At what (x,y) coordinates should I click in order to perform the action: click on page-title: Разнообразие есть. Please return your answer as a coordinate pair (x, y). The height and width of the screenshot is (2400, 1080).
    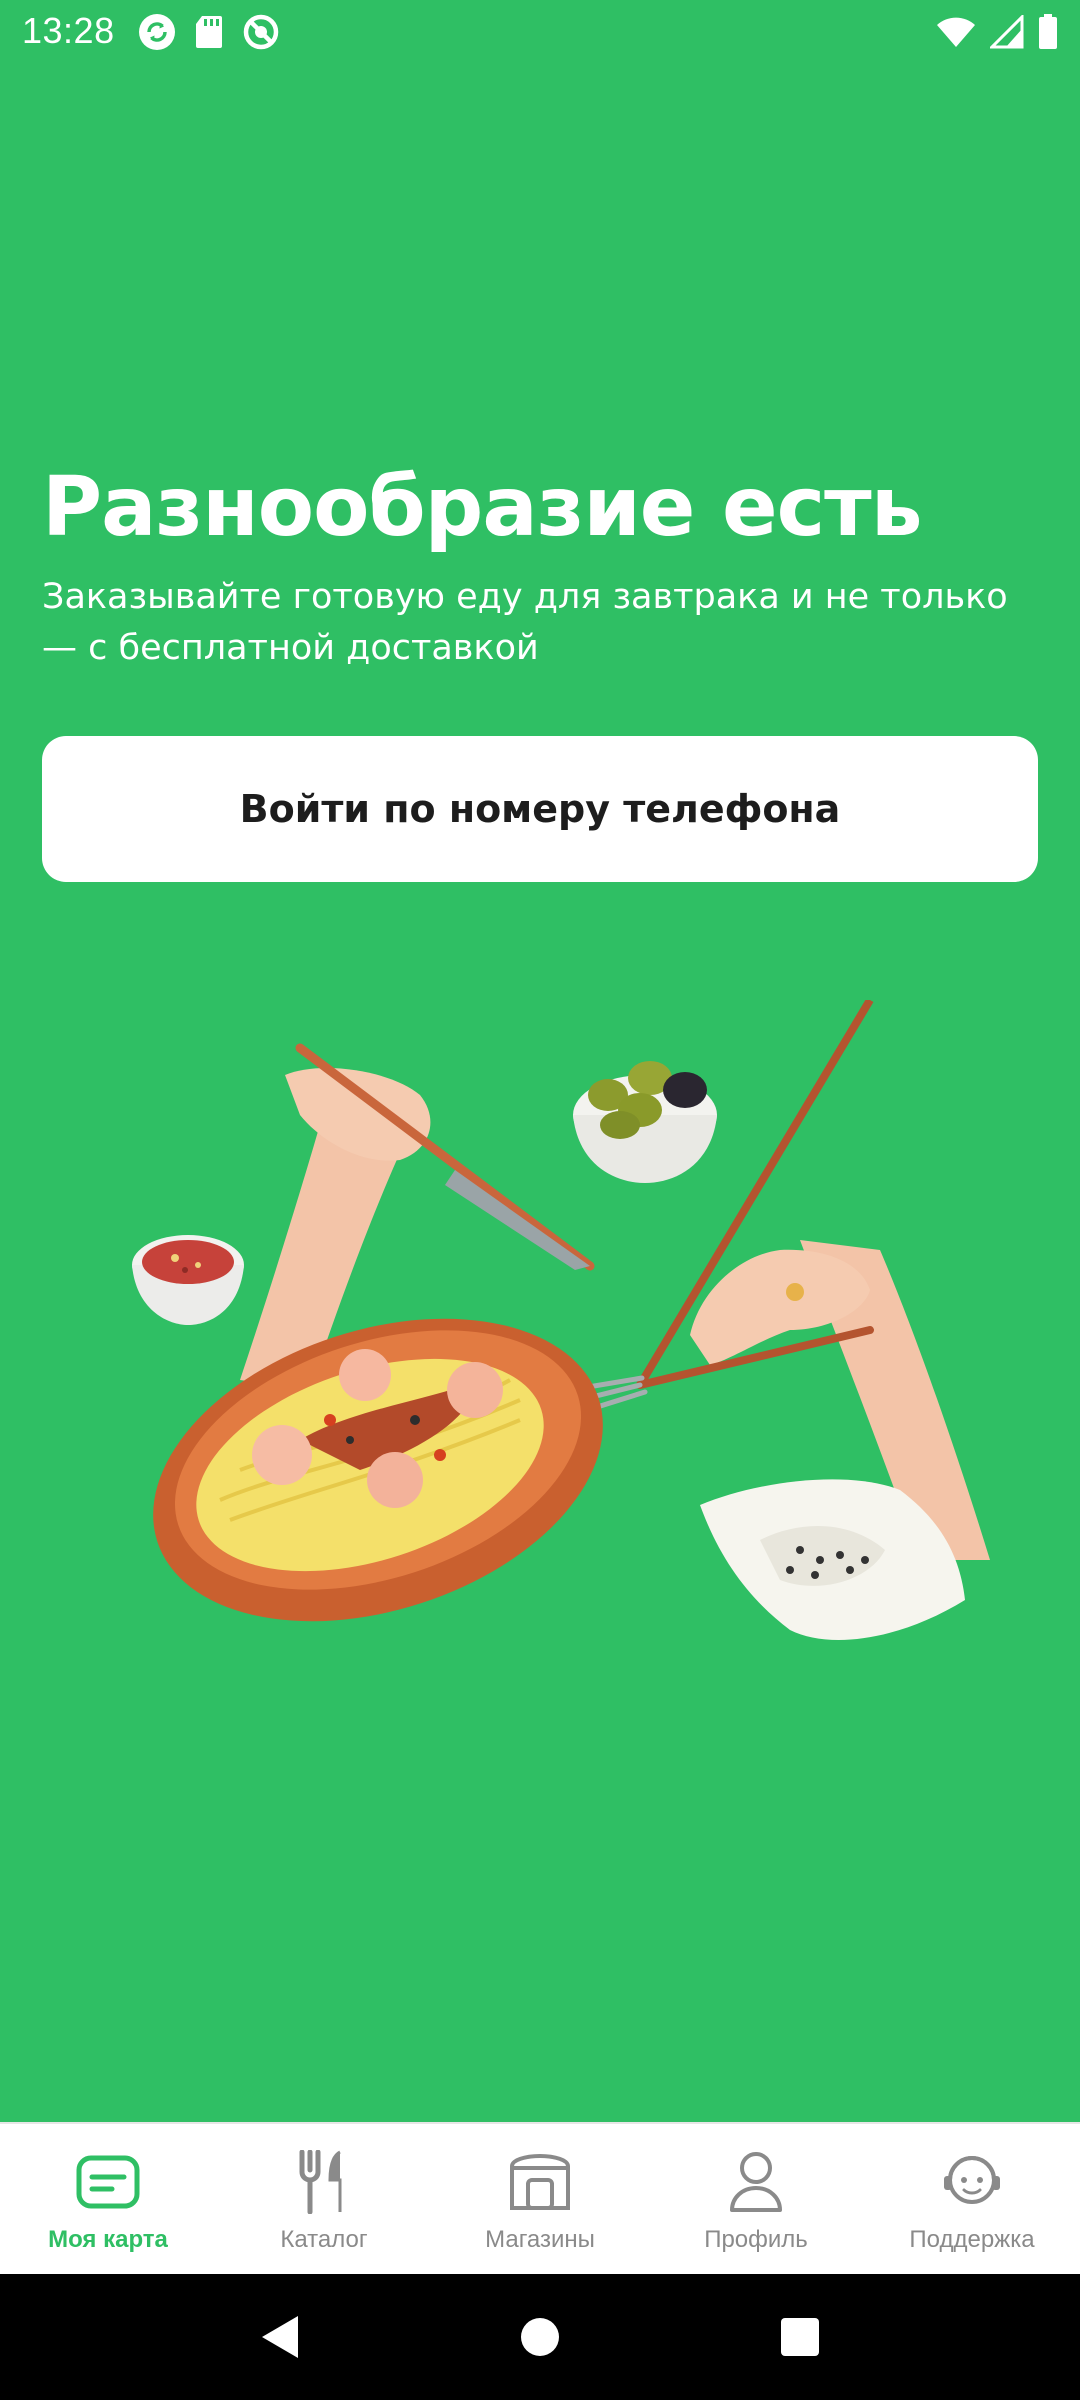
    Looking at the image, I should click on (482, 507).